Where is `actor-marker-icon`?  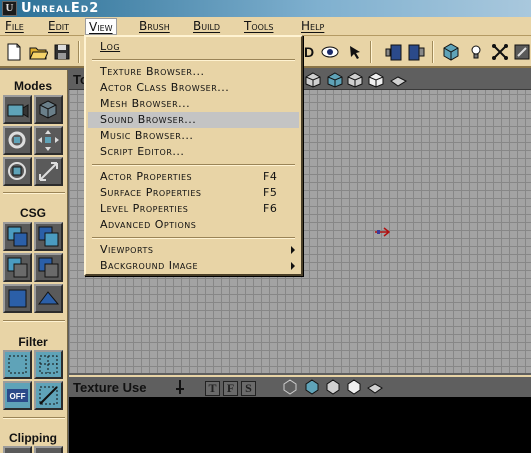 actor-marker-icon is located at coordinates (382, 232).